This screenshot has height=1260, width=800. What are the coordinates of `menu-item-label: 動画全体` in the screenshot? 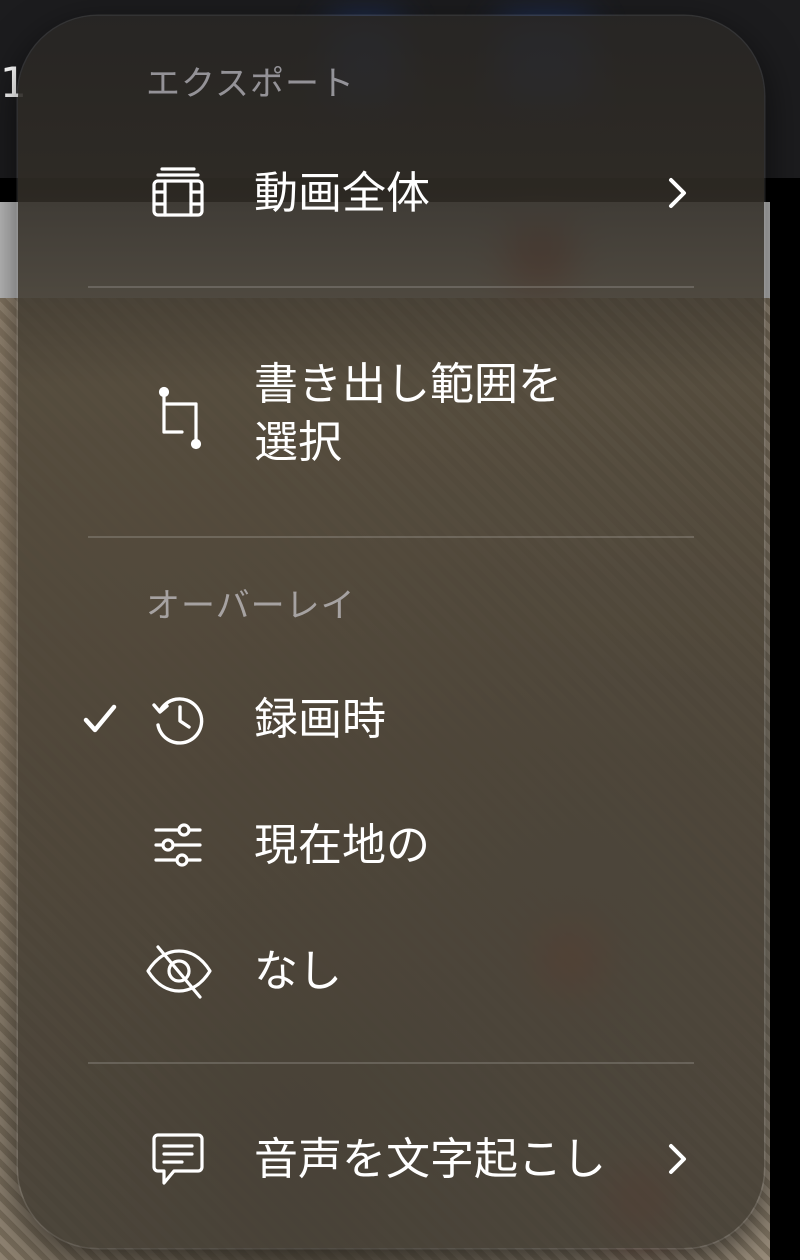 It's located at (342, 193).